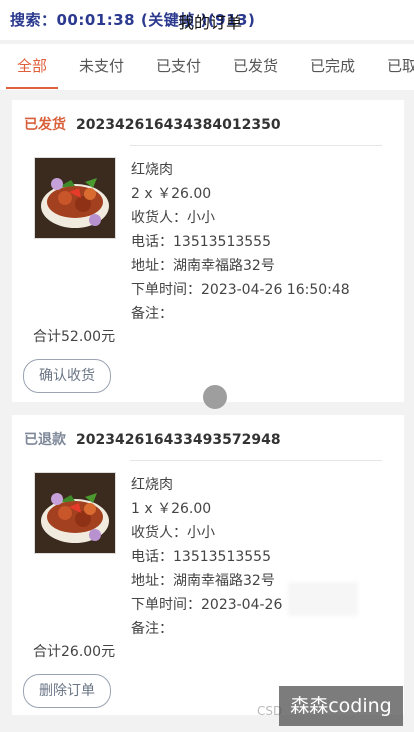 The width and height of the screenshot is (414, 732). I want to click on page-title: 我的订单, so click(210, 22).